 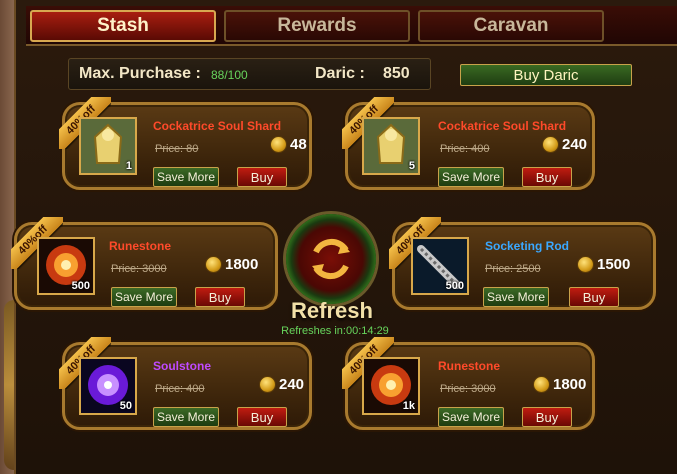 I want to click on max-purchase-value: 88/100, so click(x=229, y=75).